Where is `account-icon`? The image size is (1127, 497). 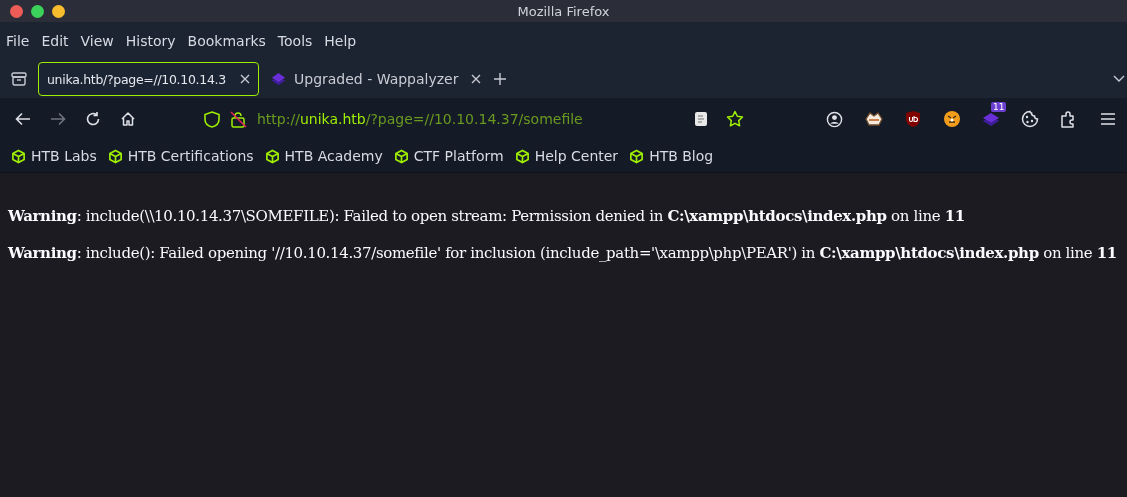 account-icon is located at coordinates (834, 119).